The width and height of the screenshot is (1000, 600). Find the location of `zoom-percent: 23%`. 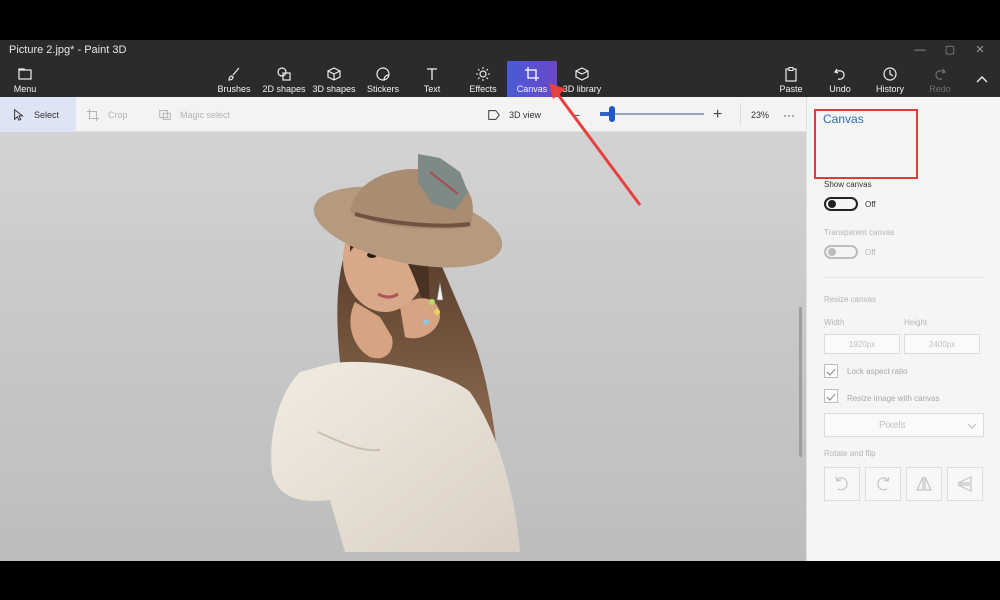

zoom-percent: 23% is located at coordinates (765, 114).